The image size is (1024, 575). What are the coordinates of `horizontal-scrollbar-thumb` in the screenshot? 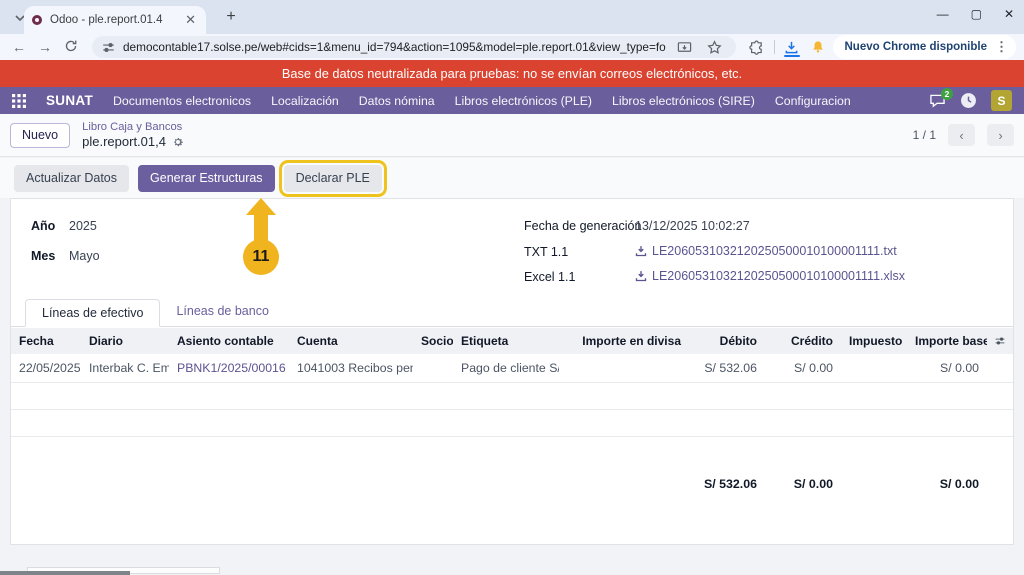 It's located at (65, 573).